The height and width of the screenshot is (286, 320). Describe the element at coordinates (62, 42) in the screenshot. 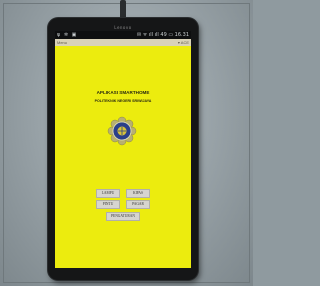

I see `action-bar-title: Menu` at that location.